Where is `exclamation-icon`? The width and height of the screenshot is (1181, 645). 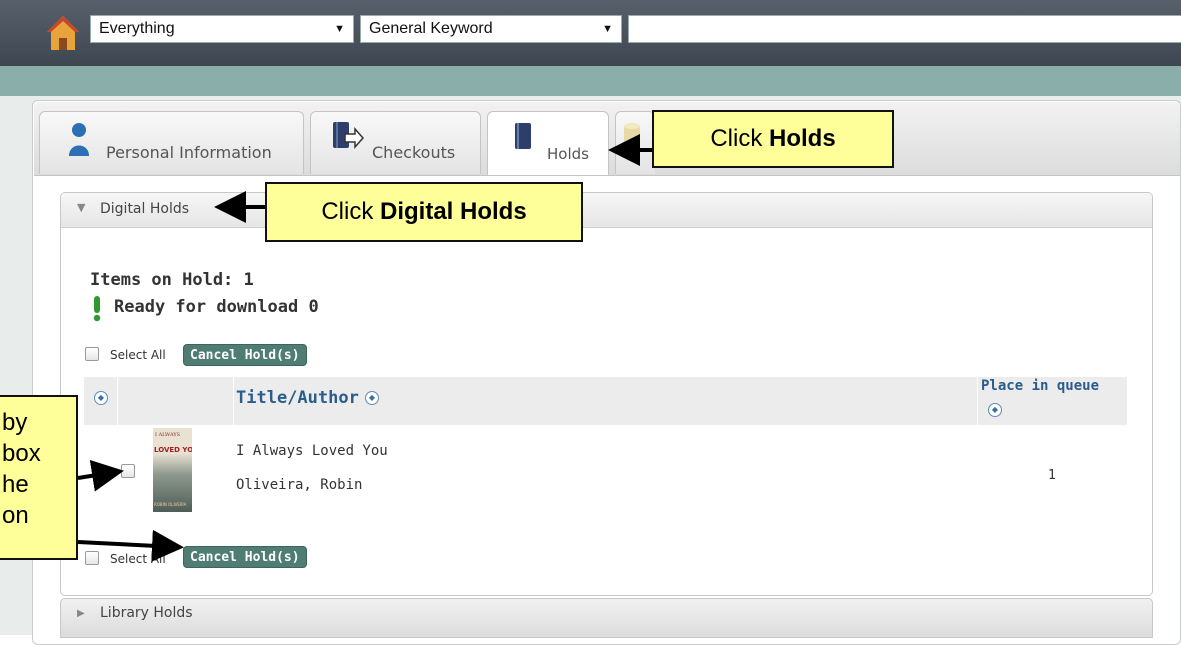 exclamation-icon is located at coordinates (97, 309).